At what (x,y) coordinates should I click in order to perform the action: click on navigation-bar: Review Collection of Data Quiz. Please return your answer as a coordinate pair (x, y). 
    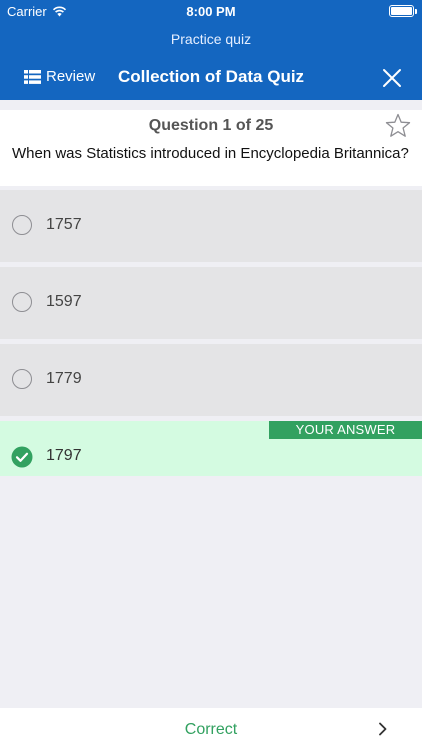
    Looking at the image, I should click on (211, 78).